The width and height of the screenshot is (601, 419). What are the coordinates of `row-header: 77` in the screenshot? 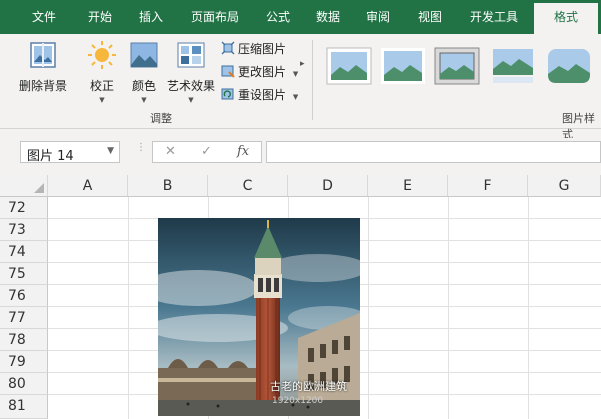 It's located at (24, 318).